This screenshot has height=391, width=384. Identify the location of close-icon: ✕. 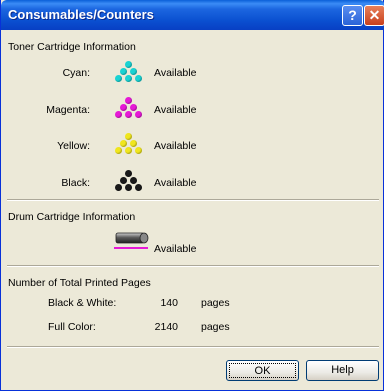
(374, 15).